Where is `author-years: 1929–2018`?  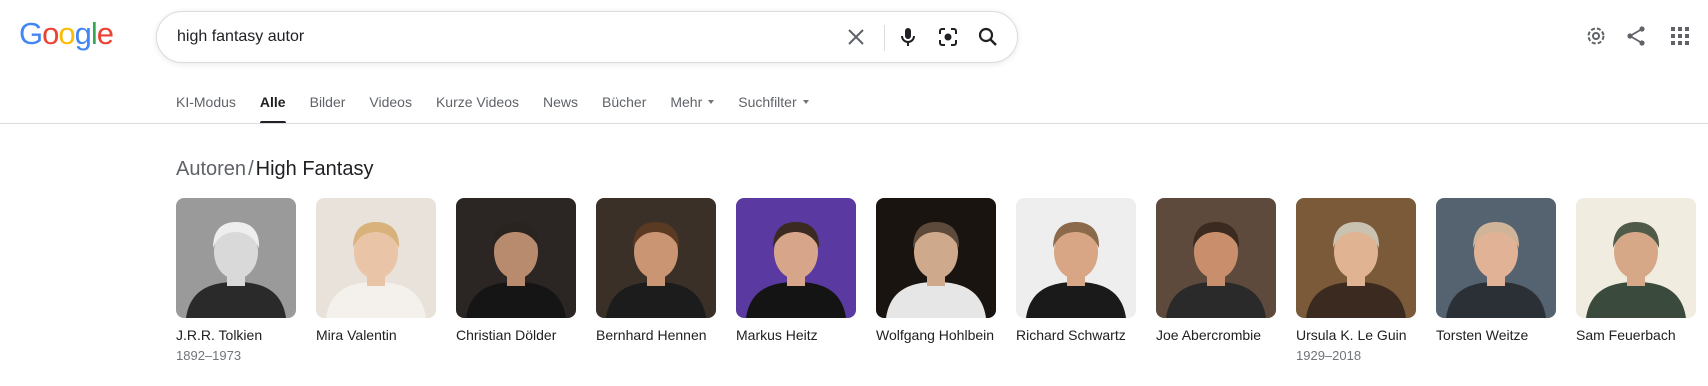 author-years: 1929–2018 is located at coordinates (1329, 355).